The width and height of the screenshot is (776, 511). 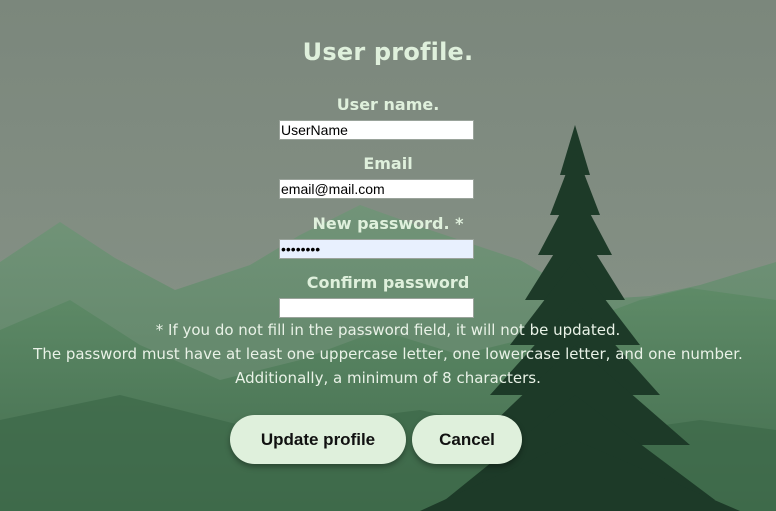 What do you see at coordinates (467, 439) in the screenshot?
I see `cancel-button: Cancel` at bounding box center [467, 439].